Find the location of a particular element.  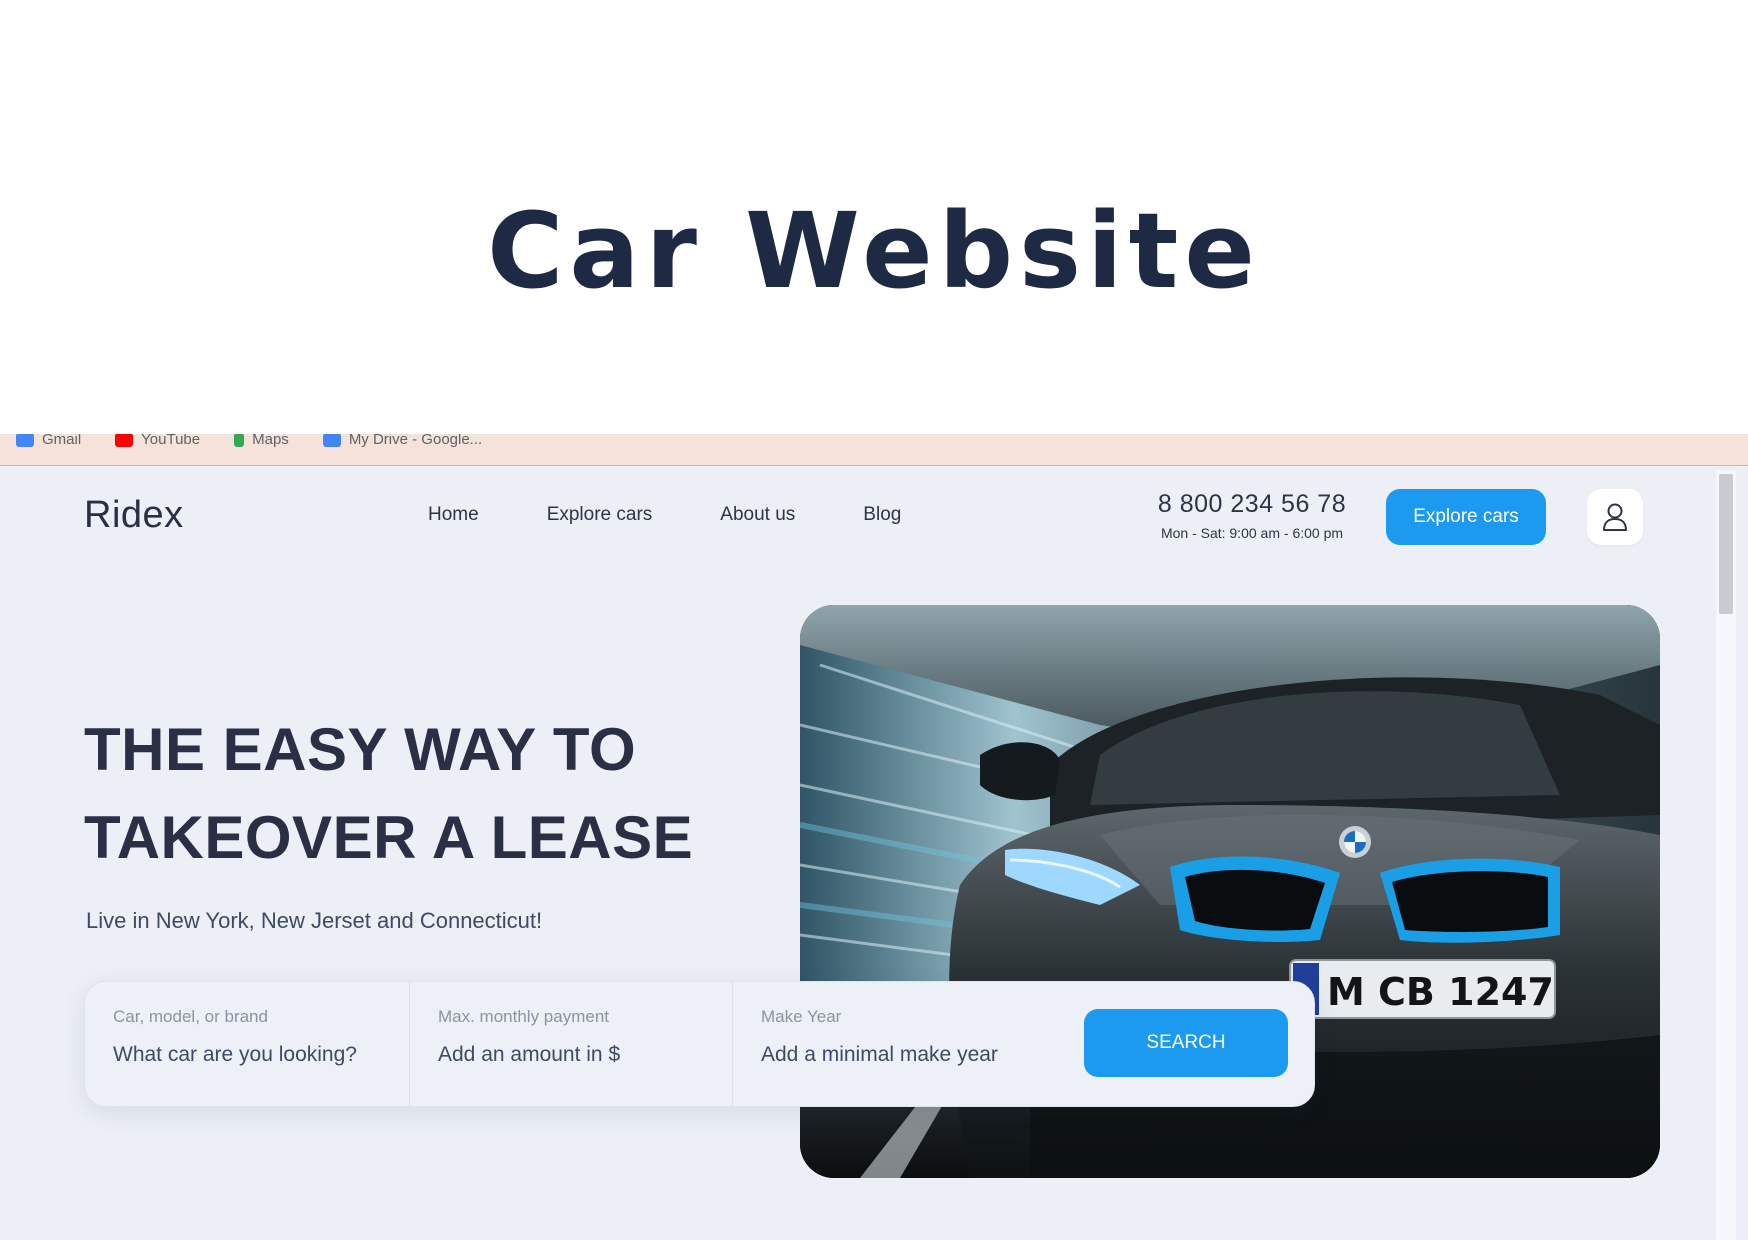

nav-about-us: About us is located at coordinates (757, 515).